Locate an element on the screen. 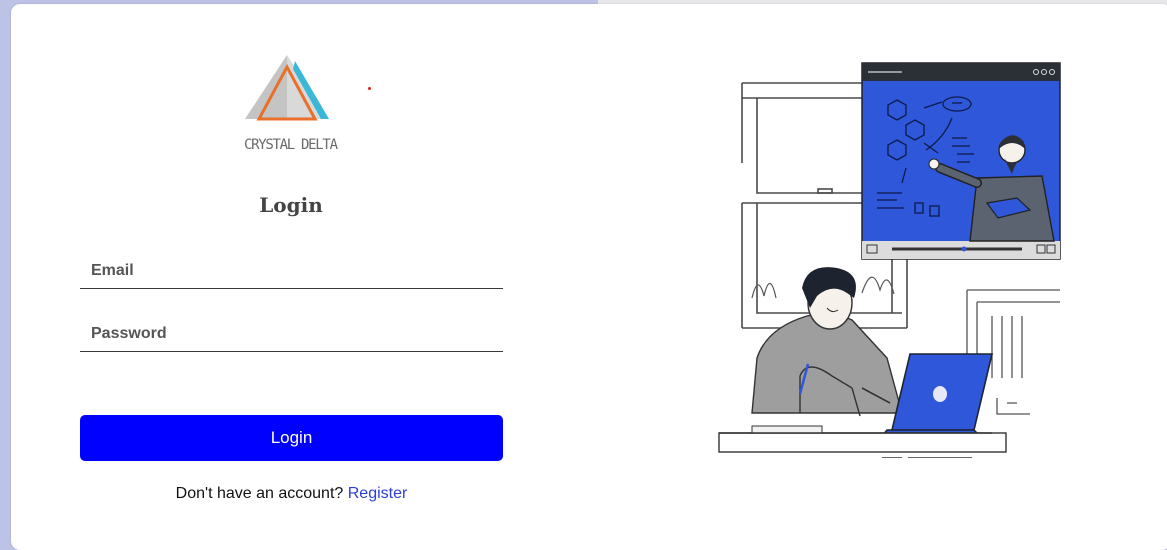 This screenshot has height=550, width=1167. crystal-delta-logo-icon: CRYSTAL DELTA is located at coordinates (291, 104).